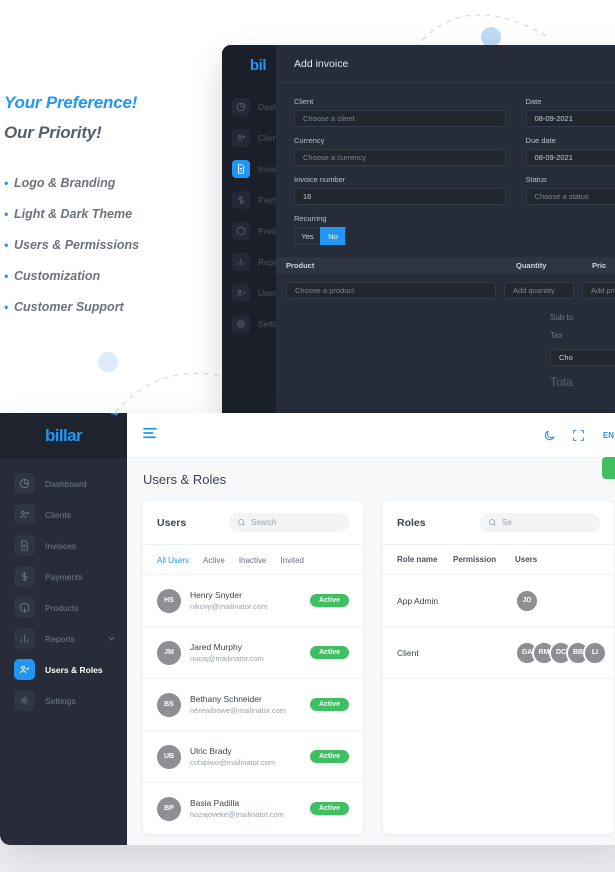 Image resolution: width=615 pixels, height=872 pixels. I want to click on currency-select: Choose a currency, so click(400, 157).